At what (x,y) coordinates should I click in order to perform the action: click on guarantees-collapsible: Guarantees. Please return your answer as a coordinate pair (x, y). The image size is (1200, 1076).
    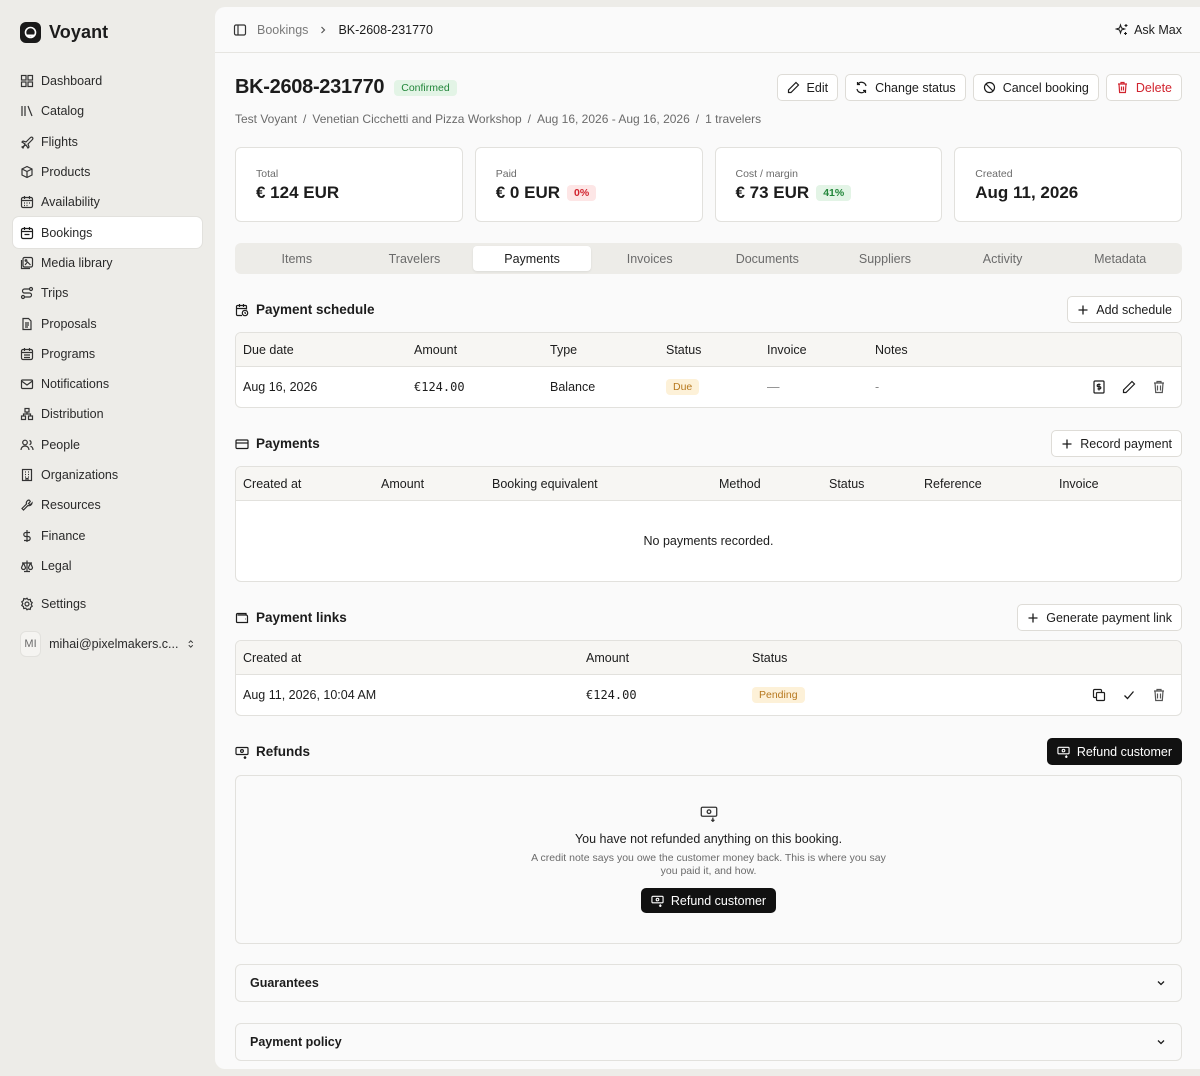
    Looking at the image, I should click on (708, 983).